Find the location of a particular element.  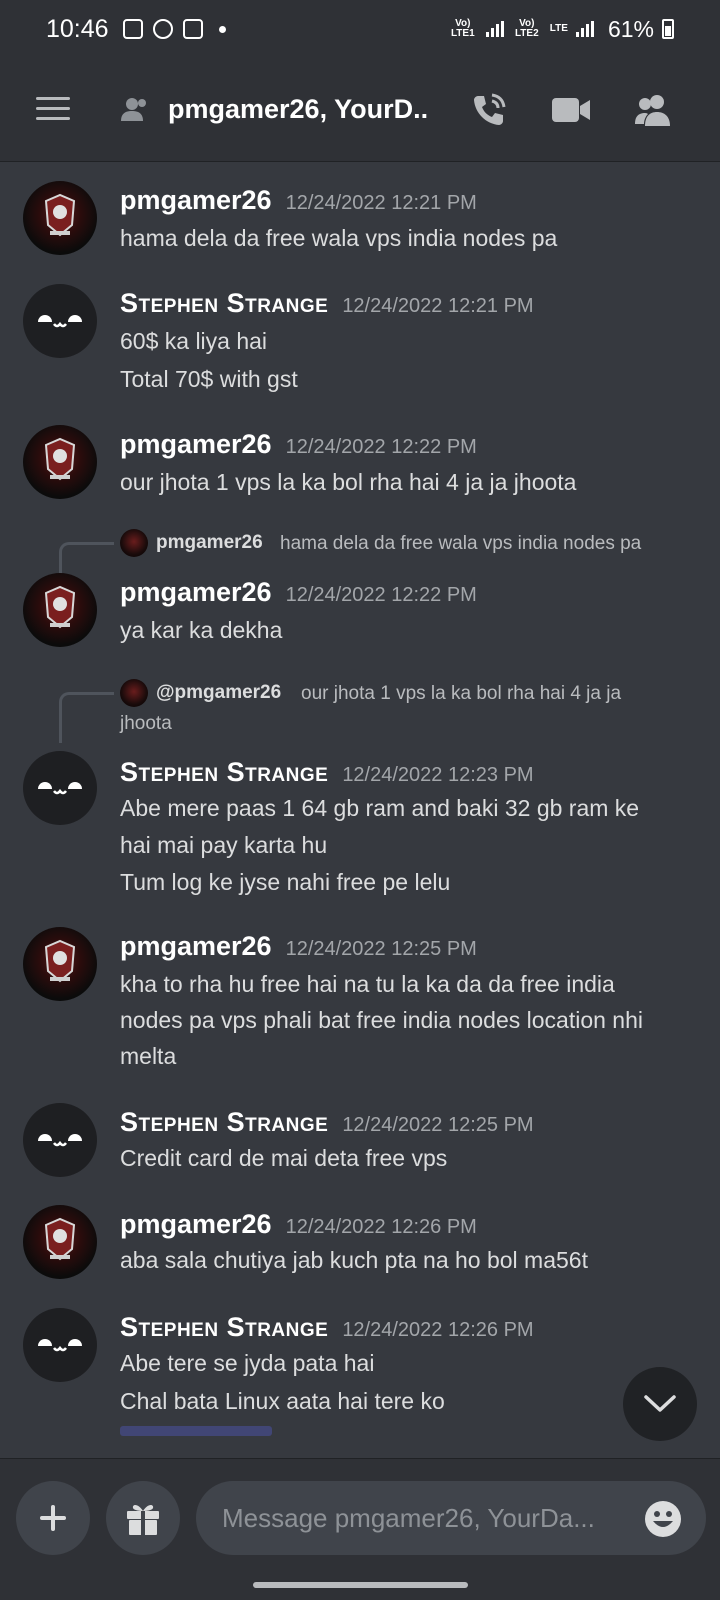

member-list-button is located at coordinates (653, 110).